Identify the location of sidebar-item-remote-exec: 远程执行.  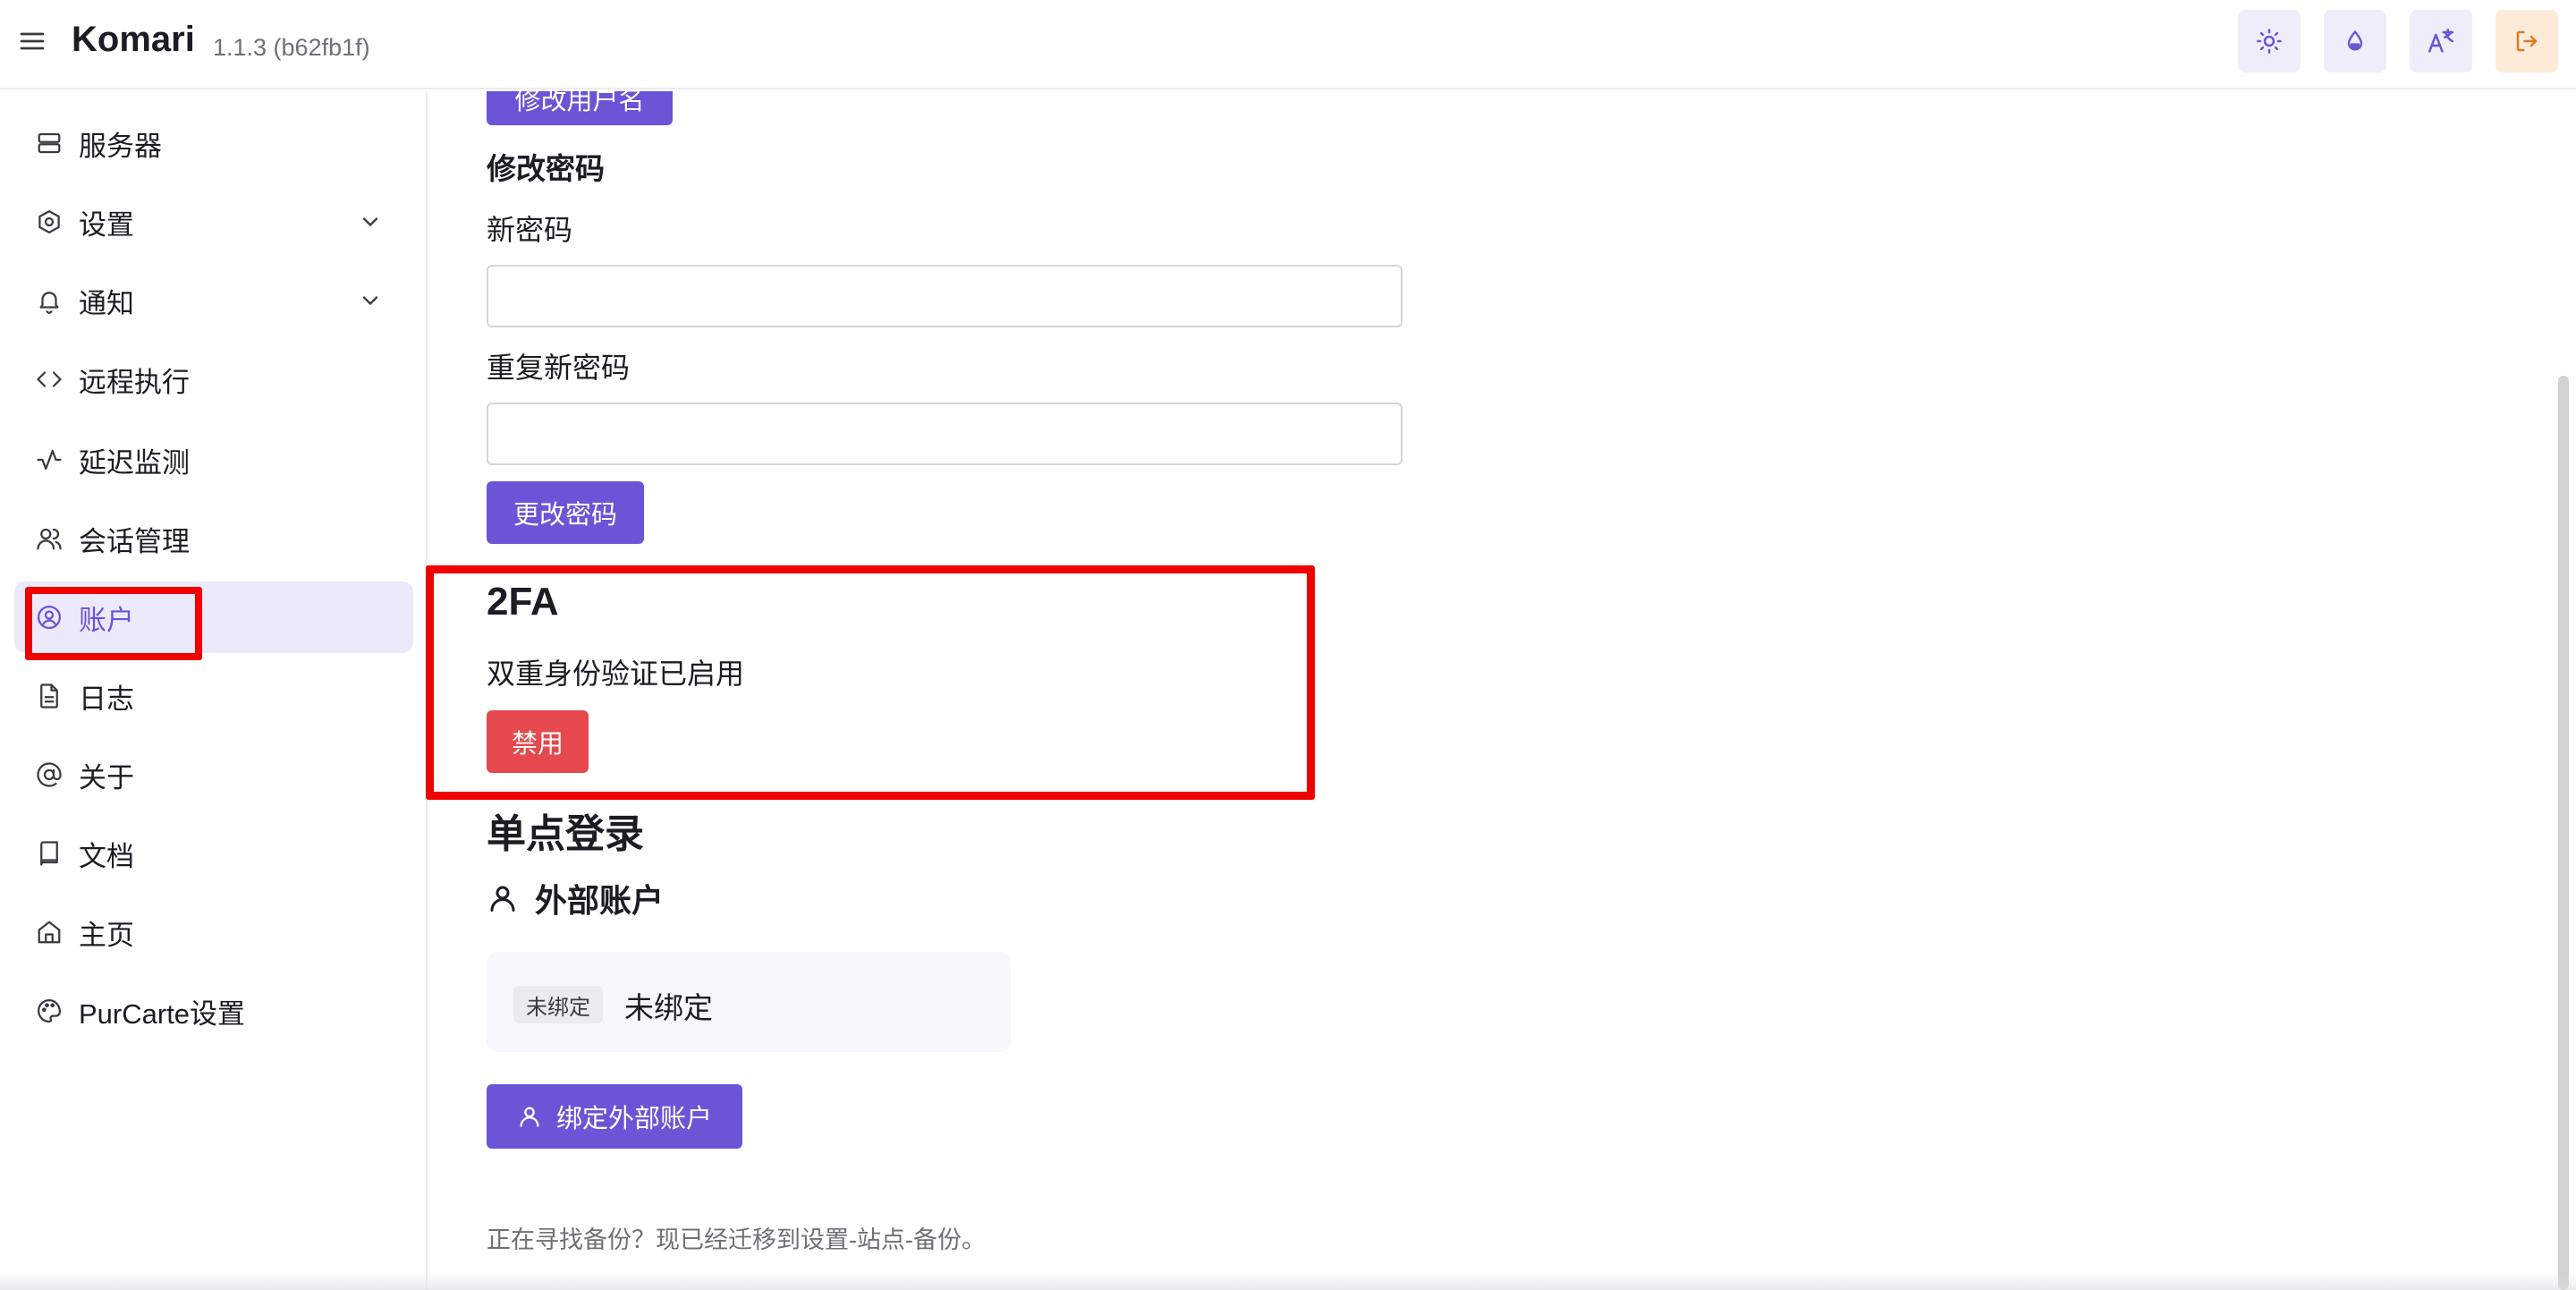
(213, 379).